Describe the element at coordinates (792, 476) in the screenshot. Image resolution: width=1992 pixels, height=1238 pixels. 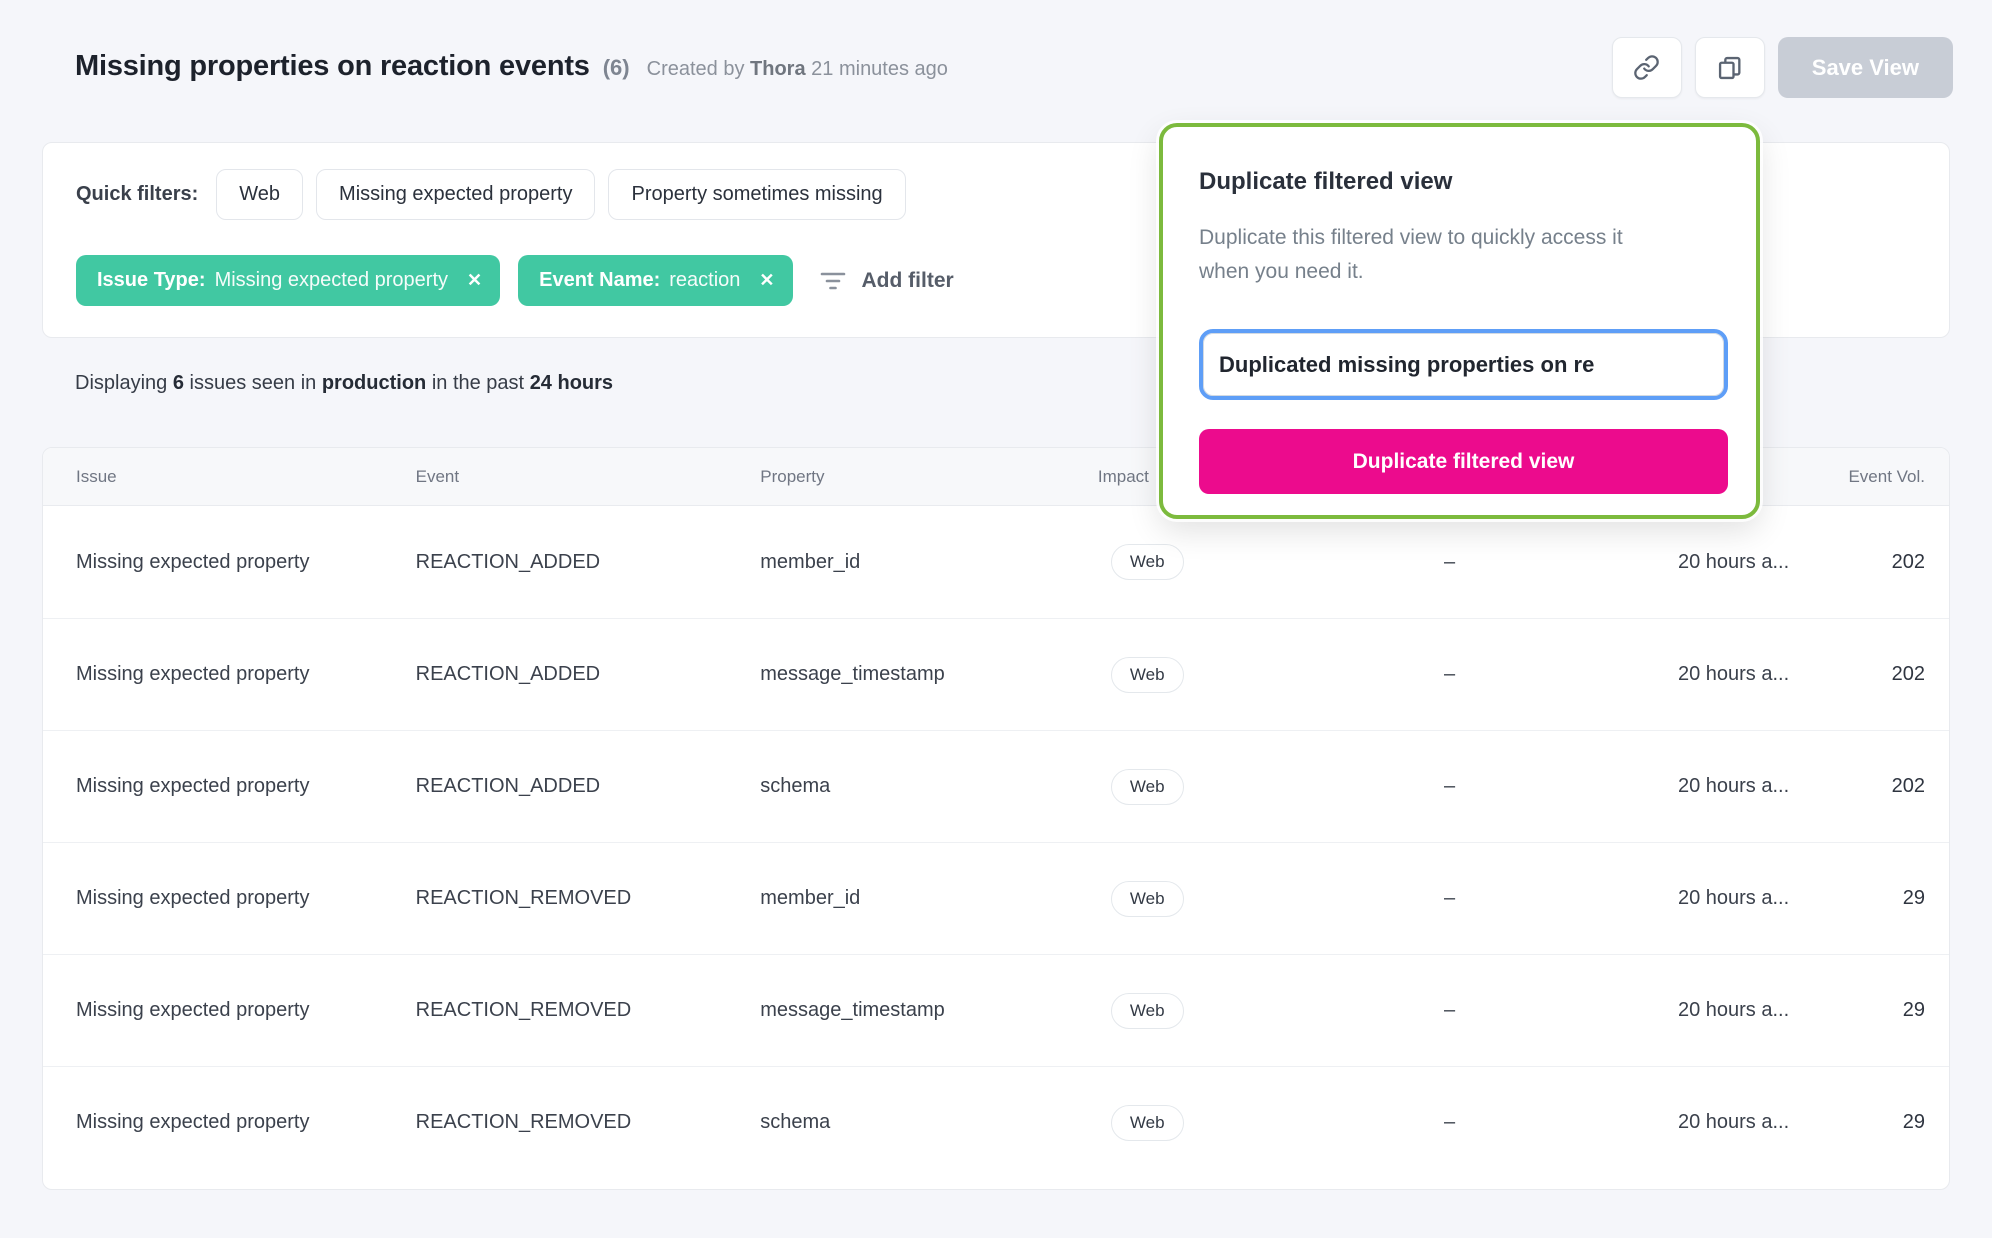
I see `column-header-property: Property` at that location.